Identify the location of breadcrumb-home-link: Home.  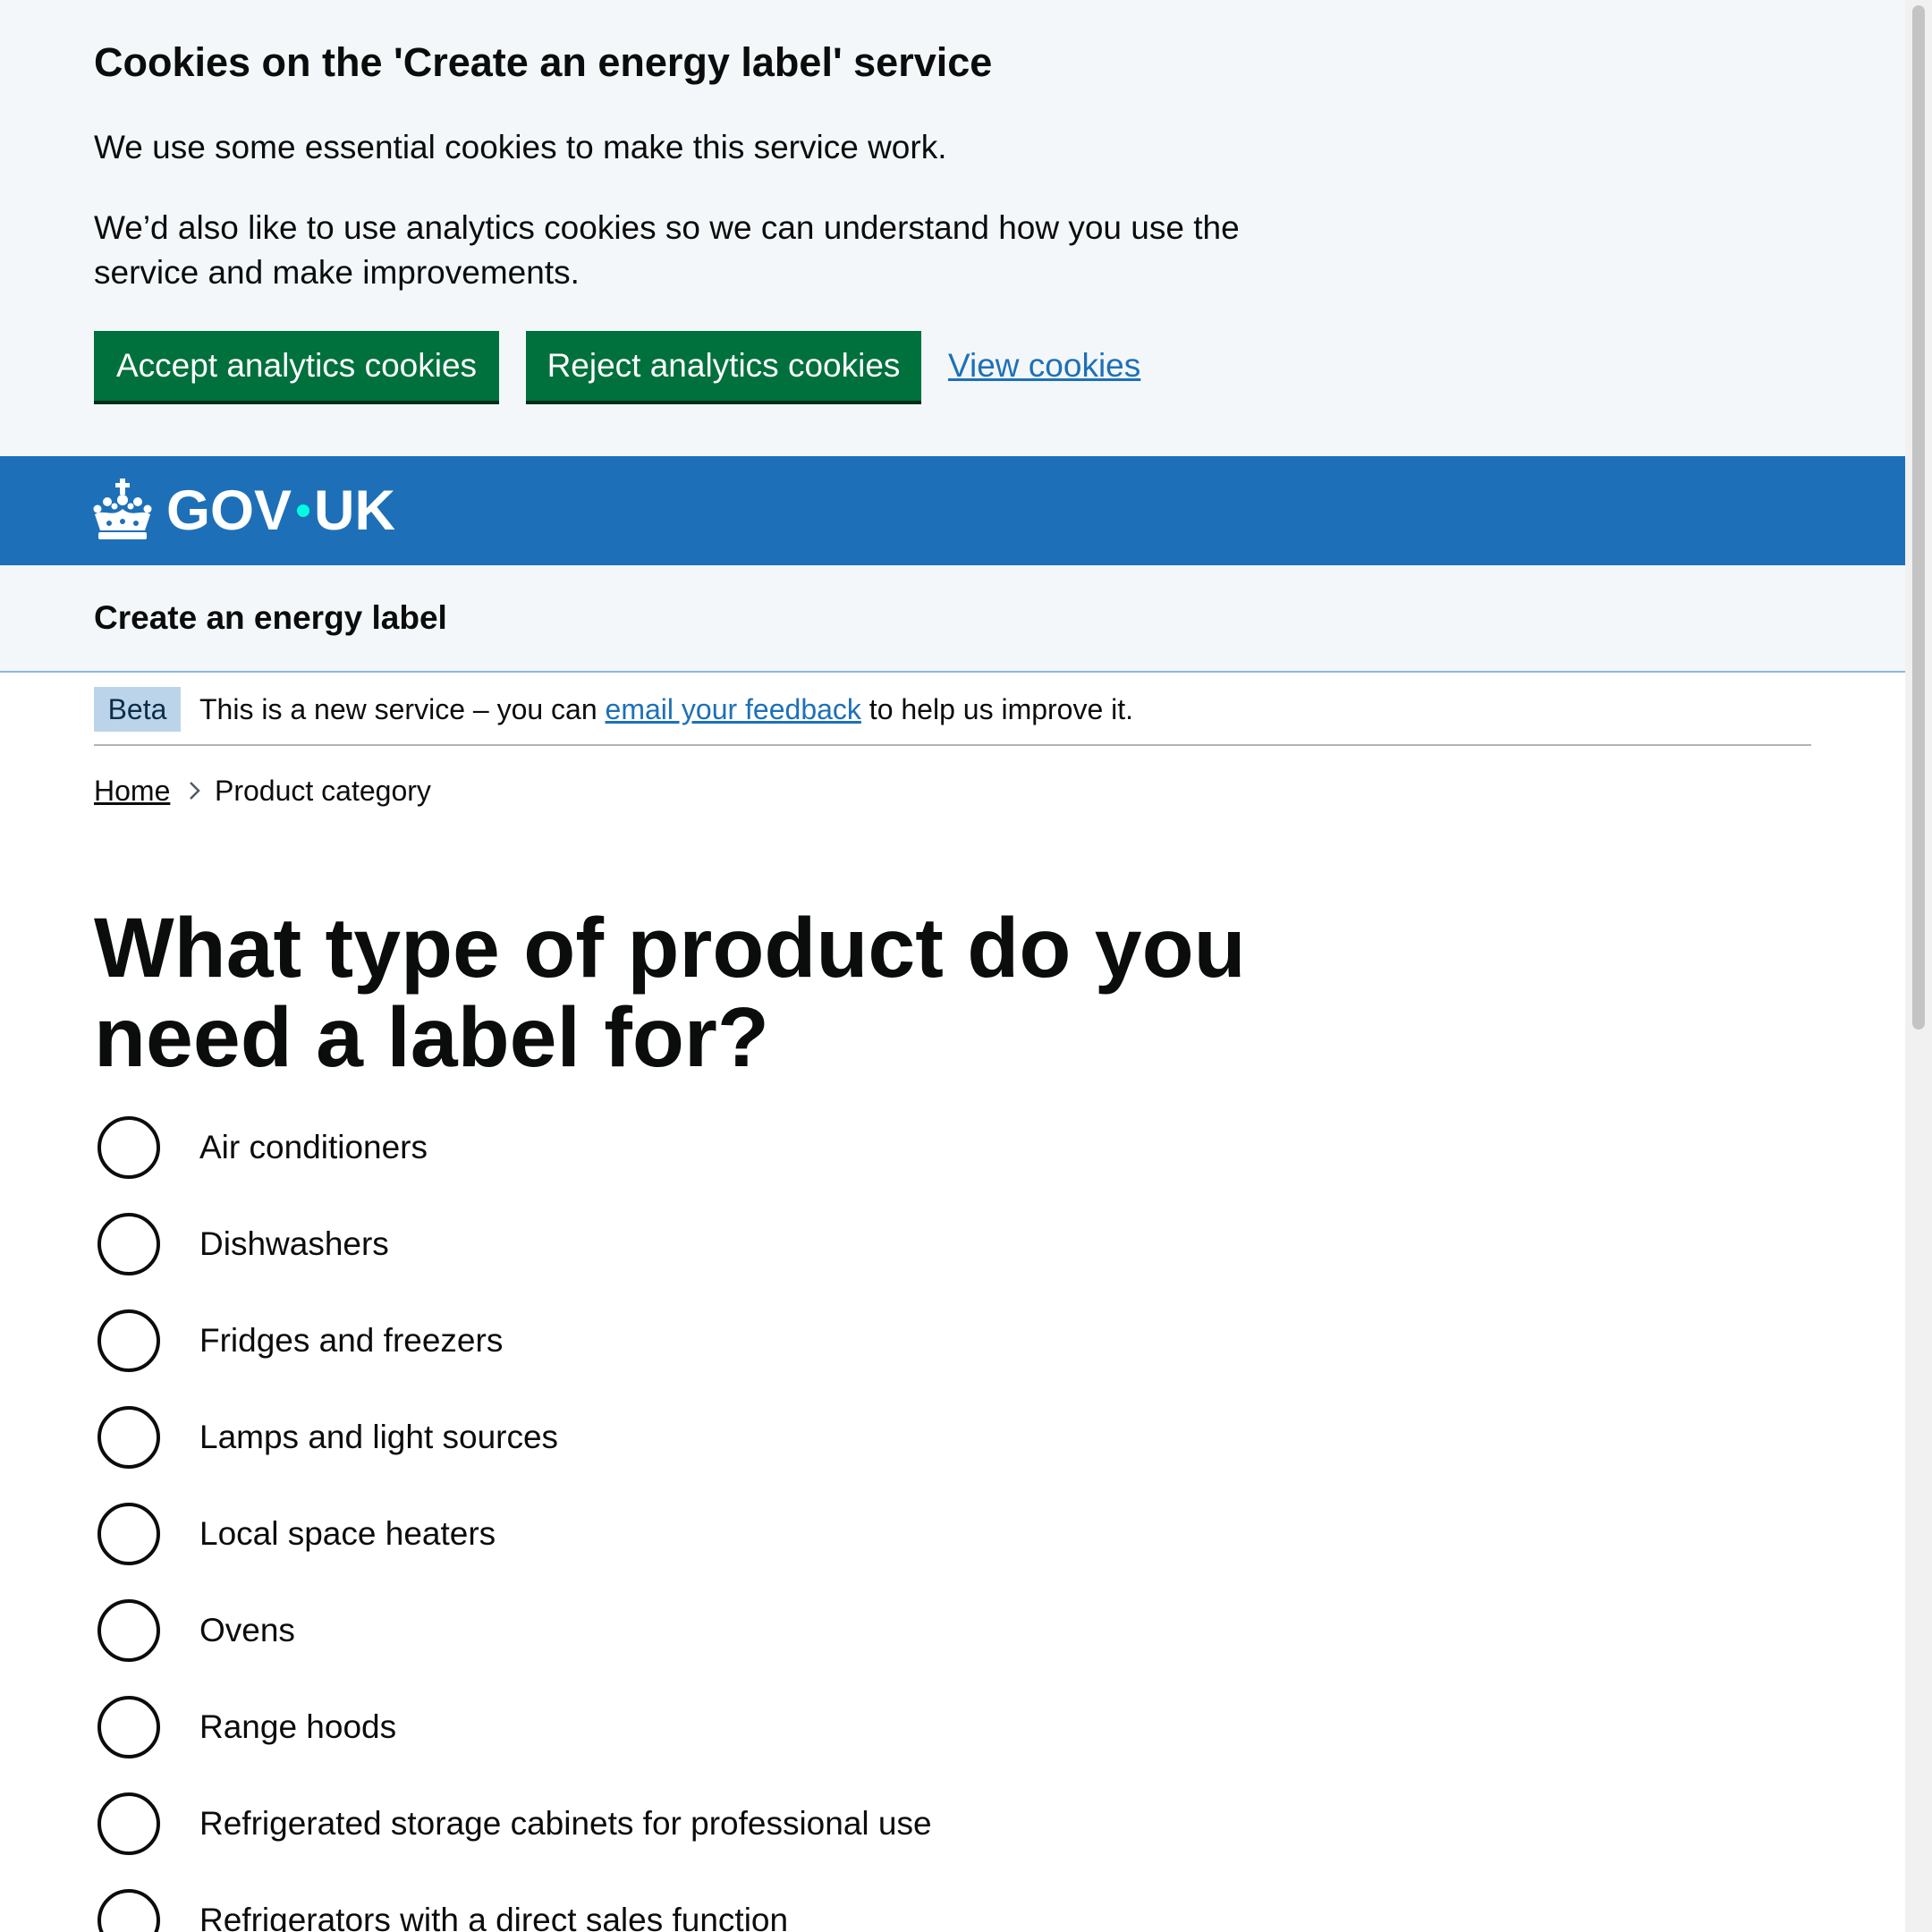
(132, 790).